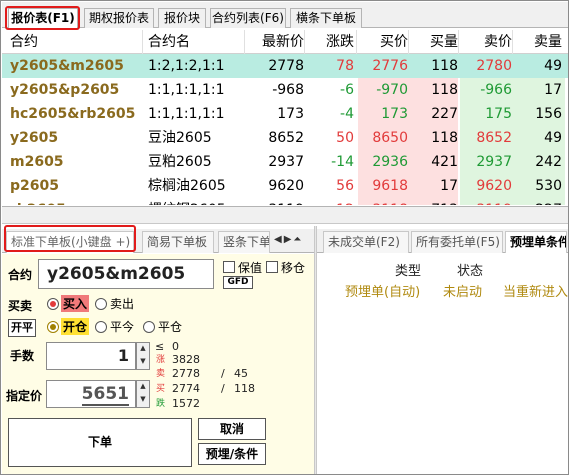 The image size is (569, 475). What do you see at coordinates (238, 282) in the screenshot?
I see `gfd-badge: GFD` at bounding box center [238, 282].